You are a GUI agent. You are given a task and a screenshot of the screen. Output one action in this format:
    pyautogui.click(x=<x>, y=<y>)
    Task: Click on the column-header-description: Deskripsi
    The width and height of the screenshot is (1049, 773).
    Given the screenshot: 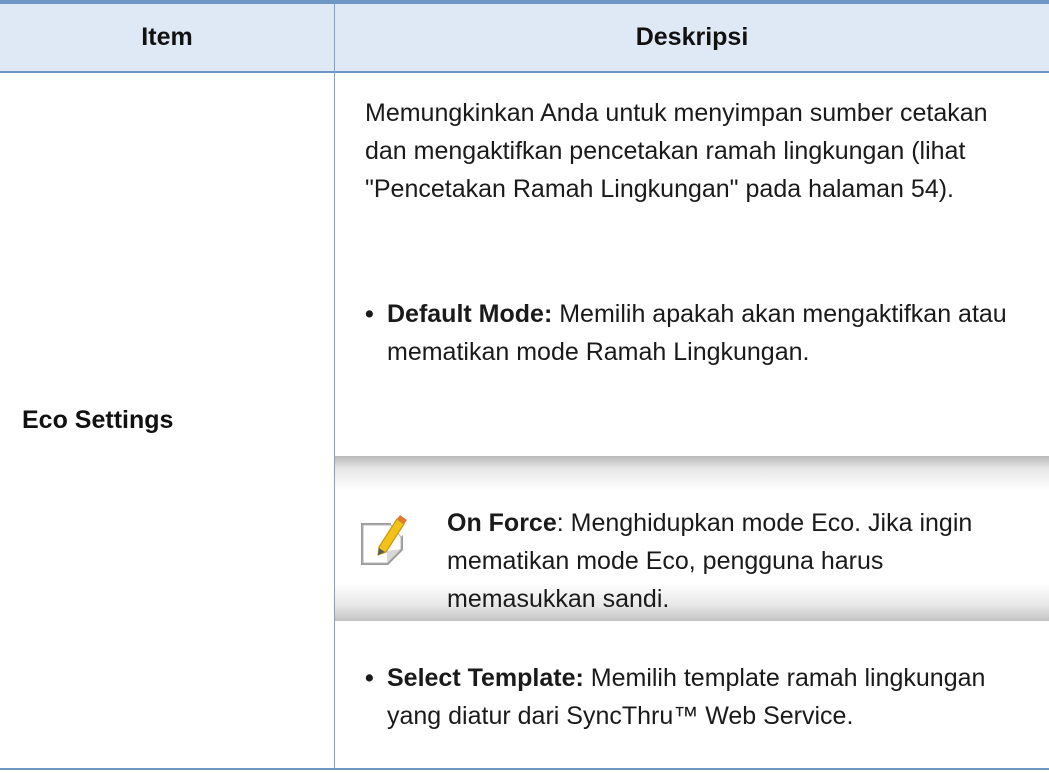 What is the action you would take?
    pyautogui.click(x=692, y=37)
    